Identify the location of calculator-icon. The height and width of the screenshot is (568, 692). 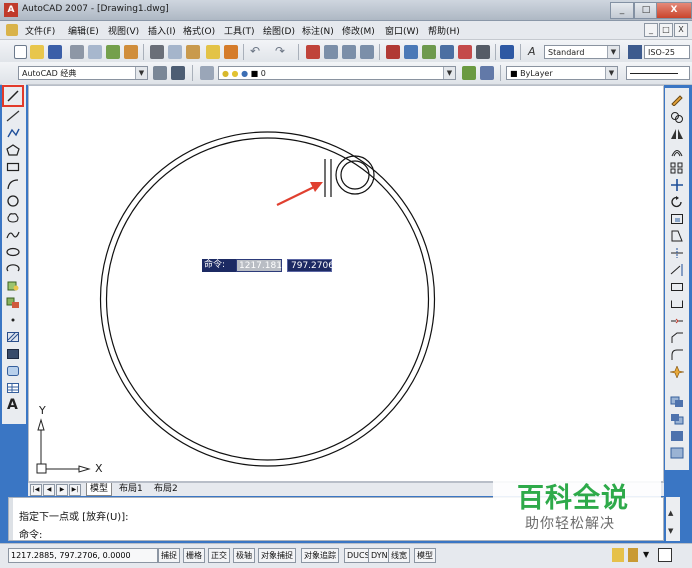
(483, 52).